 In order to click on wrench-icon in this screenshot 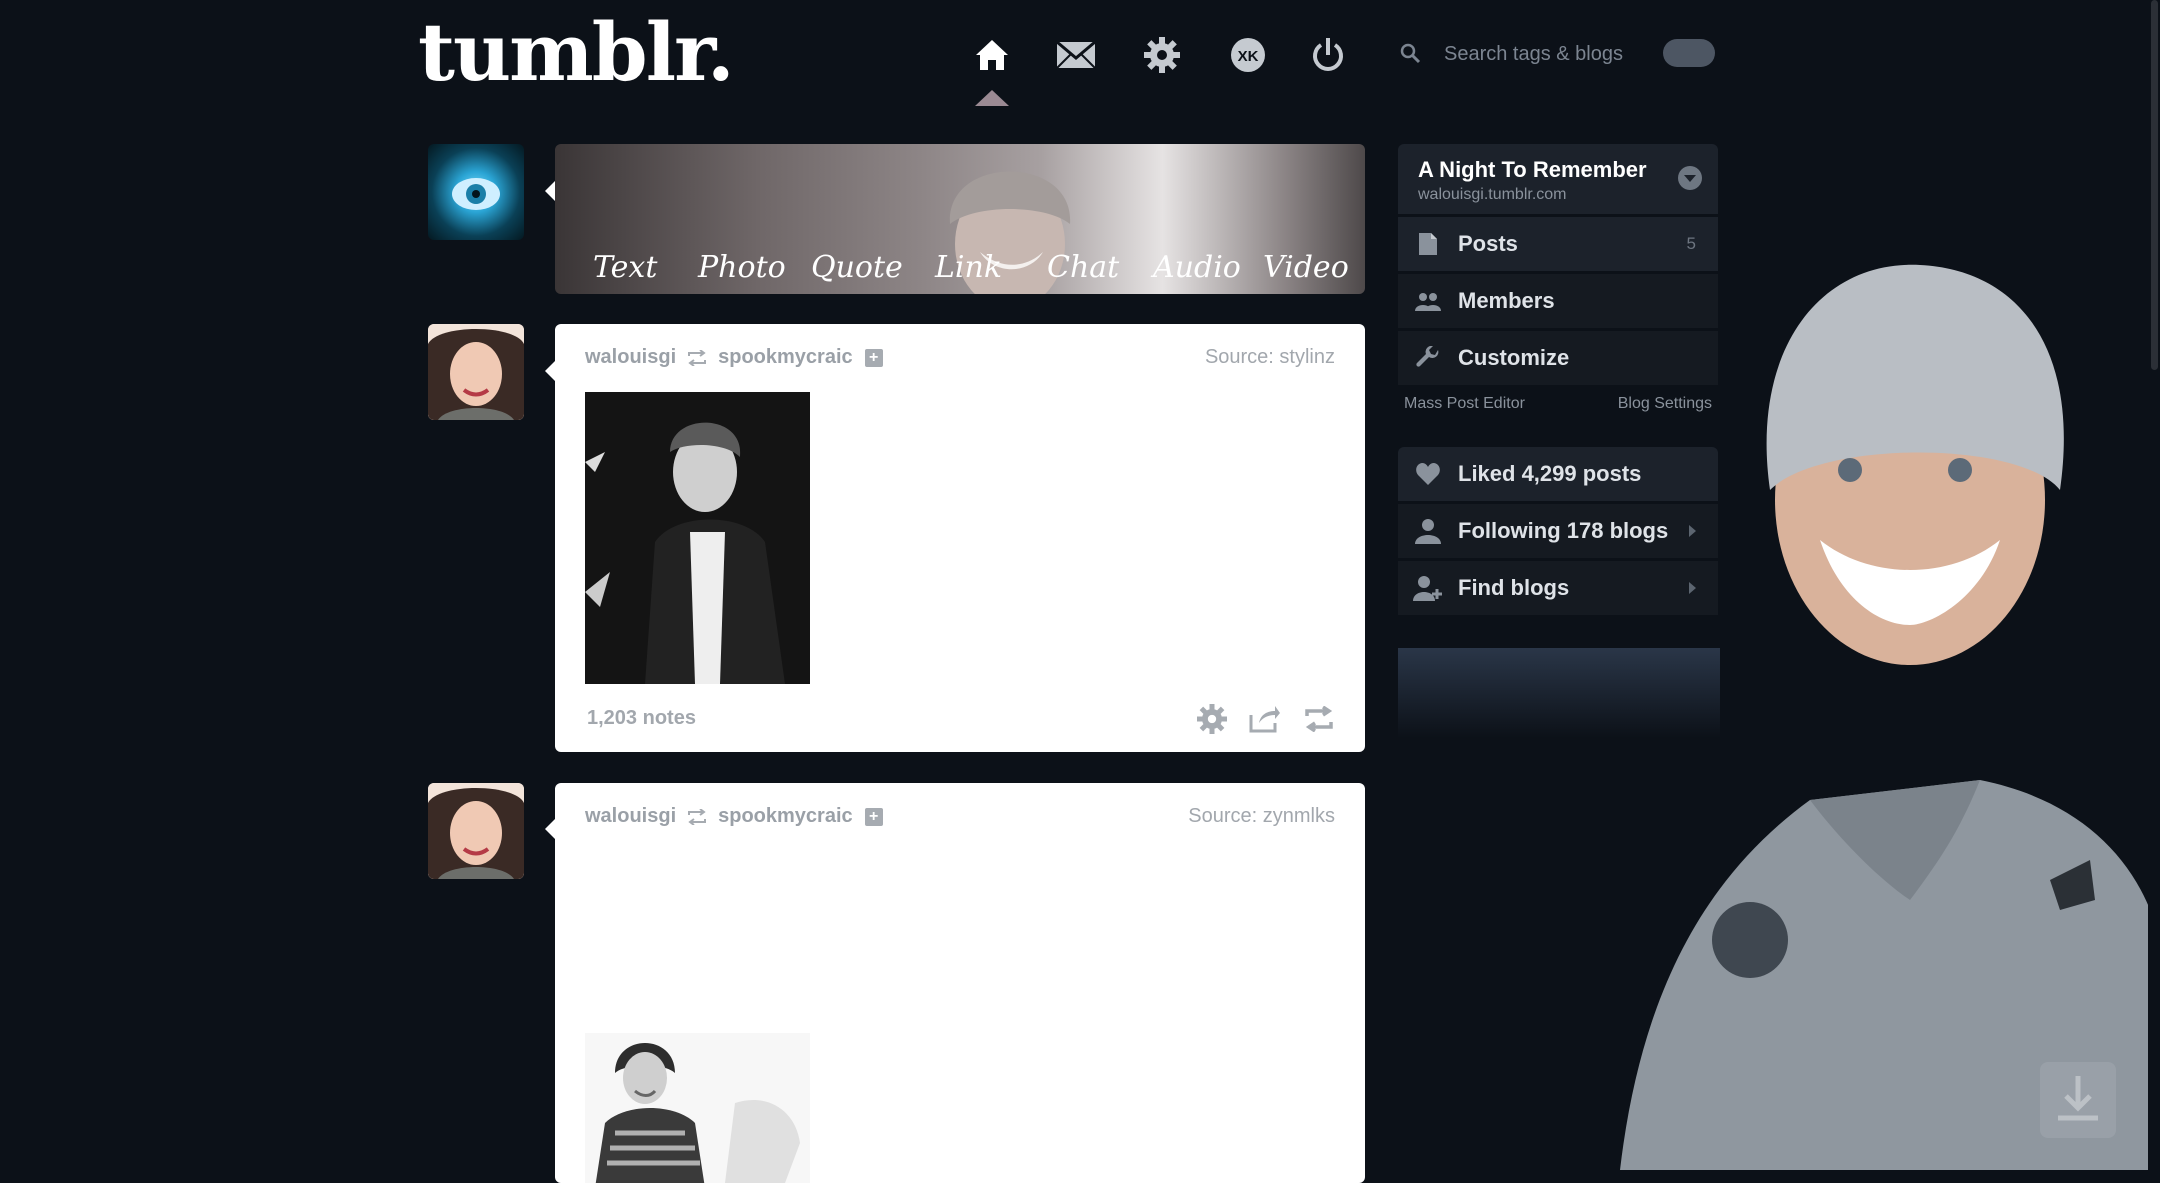, I will do `click(1427, 356)`.